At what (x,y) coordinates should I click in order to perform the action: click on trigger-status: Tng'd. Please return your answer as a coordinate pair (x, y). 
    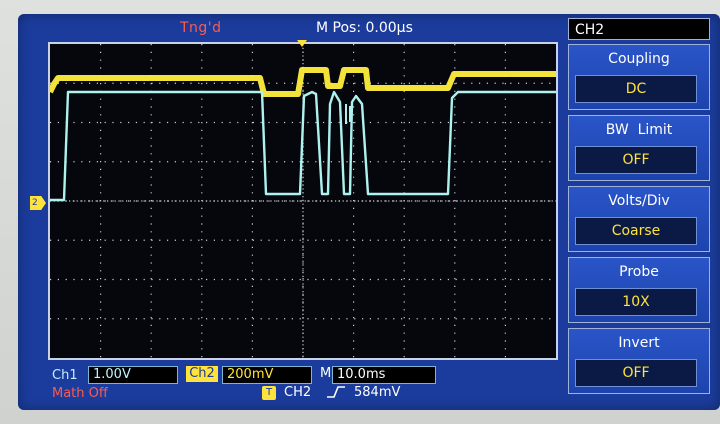
    Looking at the image, I should click on (201, 28).